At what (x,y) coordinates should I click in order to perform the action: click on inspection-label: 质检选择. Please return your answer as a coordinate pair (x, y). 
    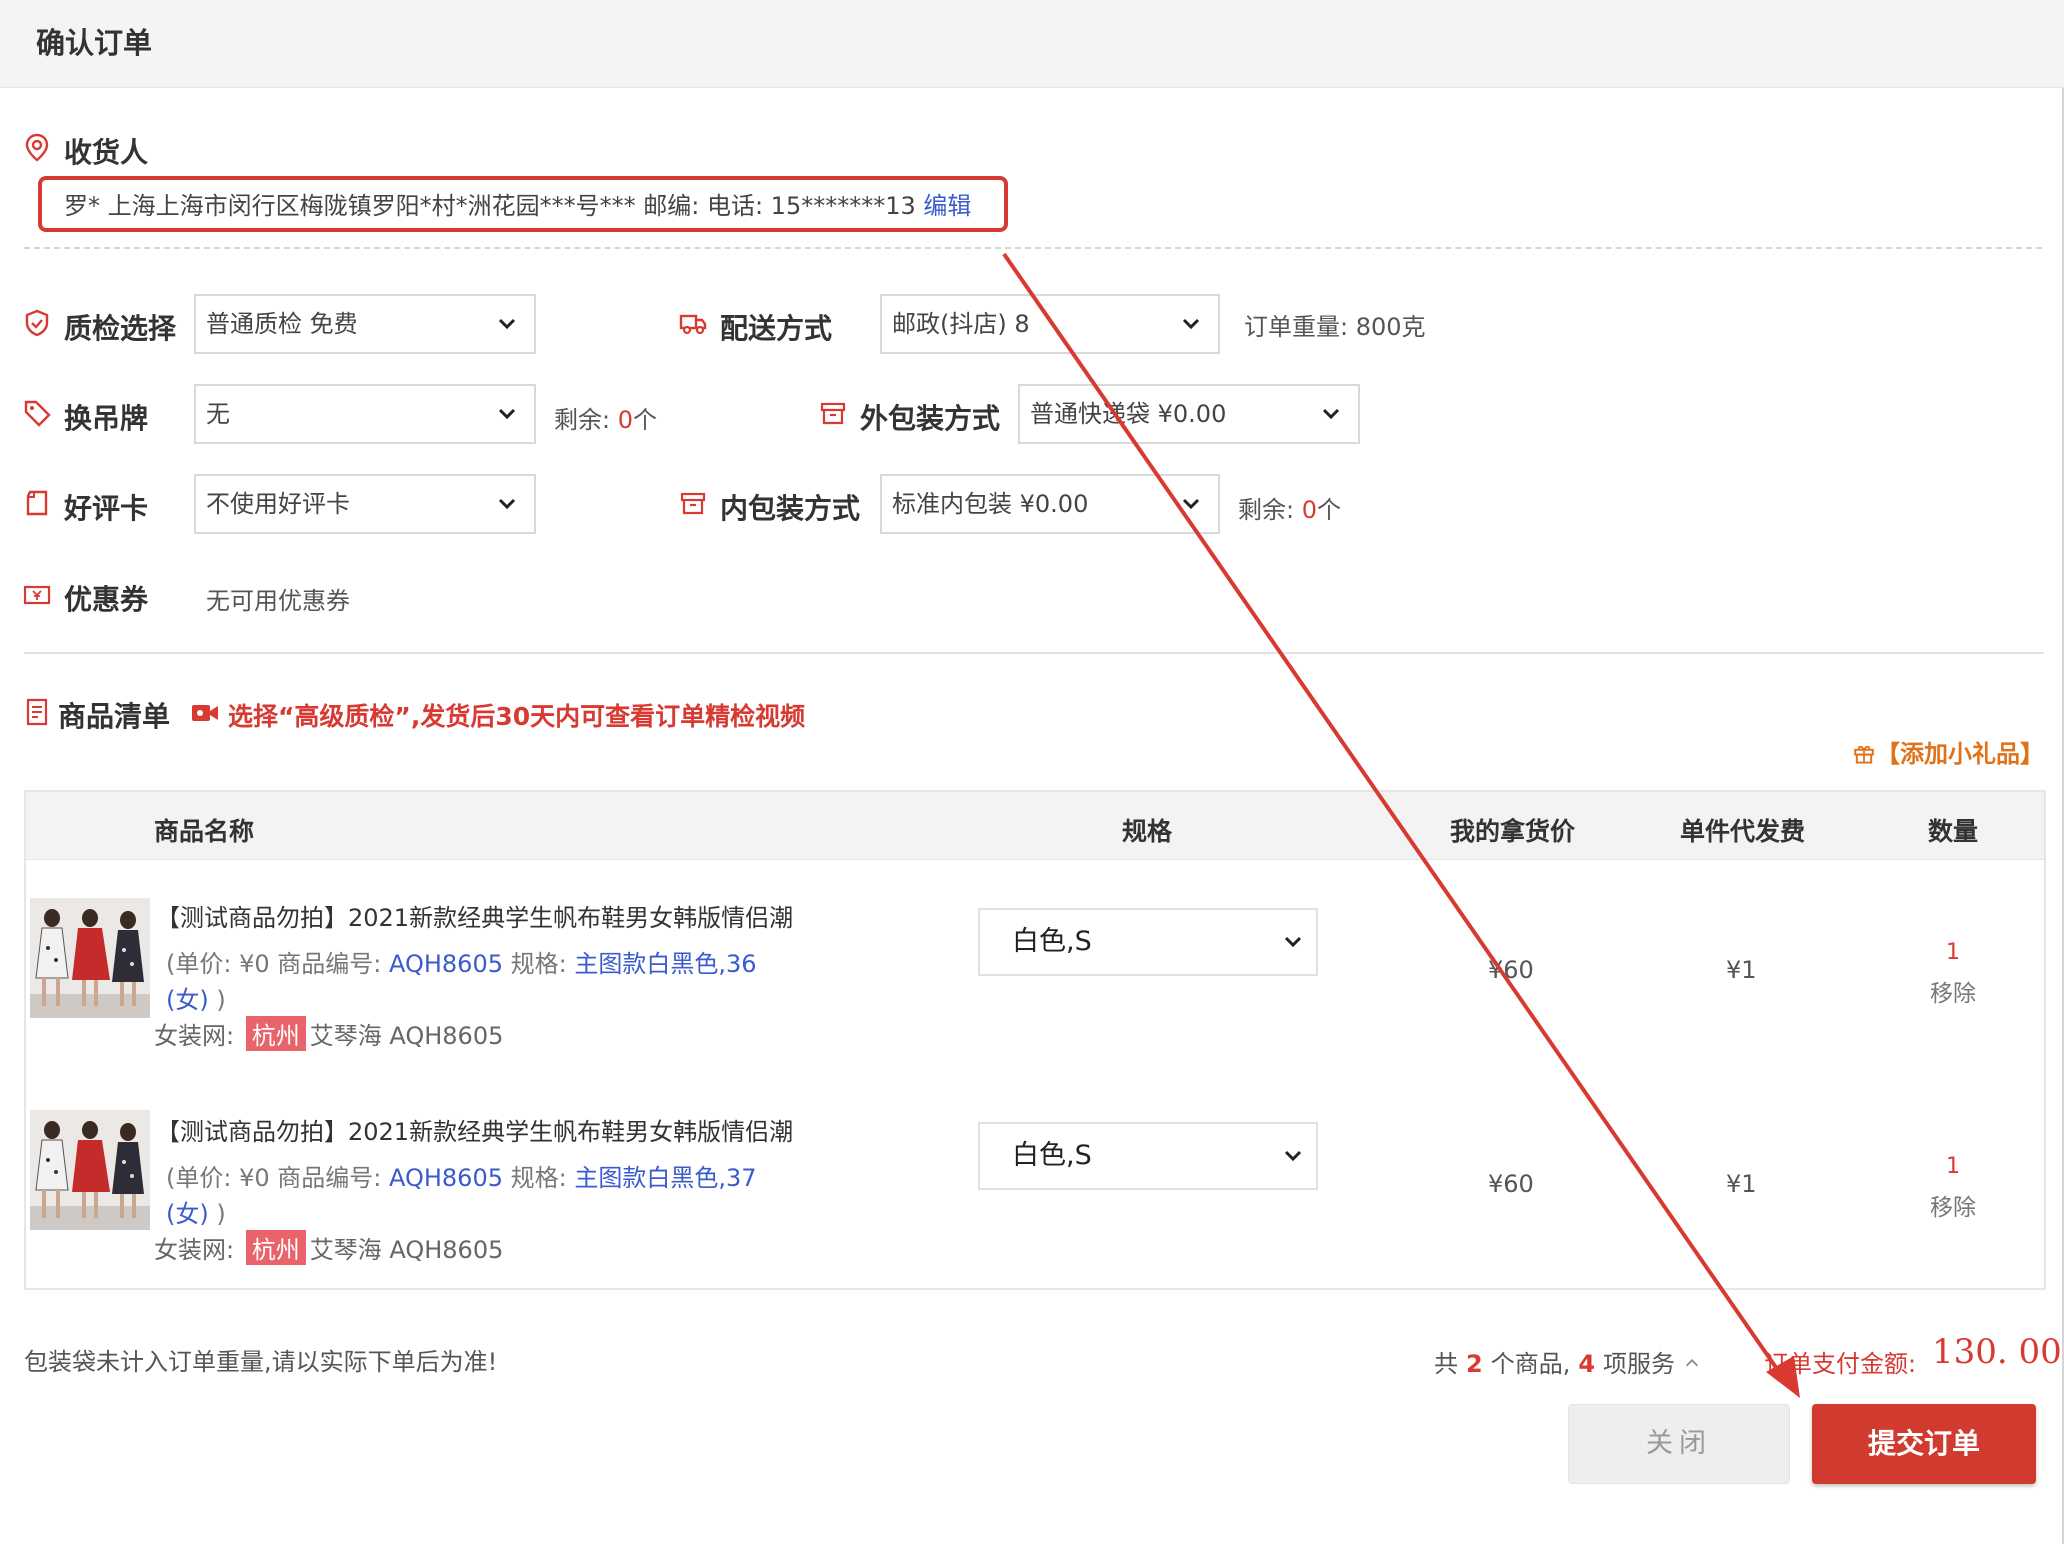
    Looking at the image, I should click on (120, 328).